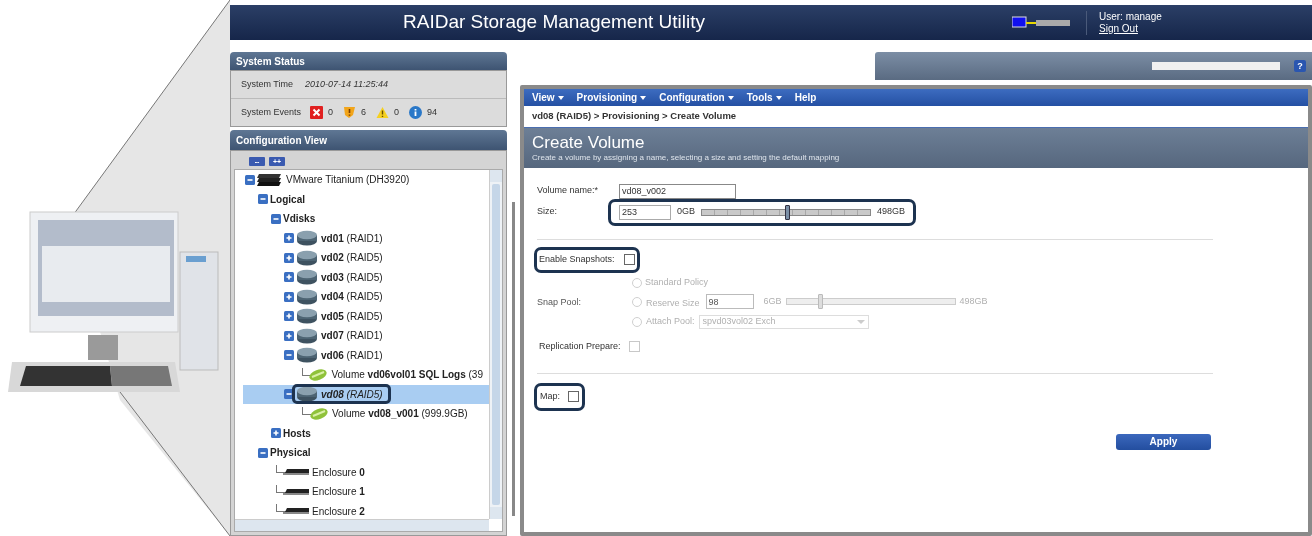  What do you see at coordinates (554, 22) in the screenshot?
I see `app-title: RAIDar Storage Management Utility` at bounding box center [554, 22].